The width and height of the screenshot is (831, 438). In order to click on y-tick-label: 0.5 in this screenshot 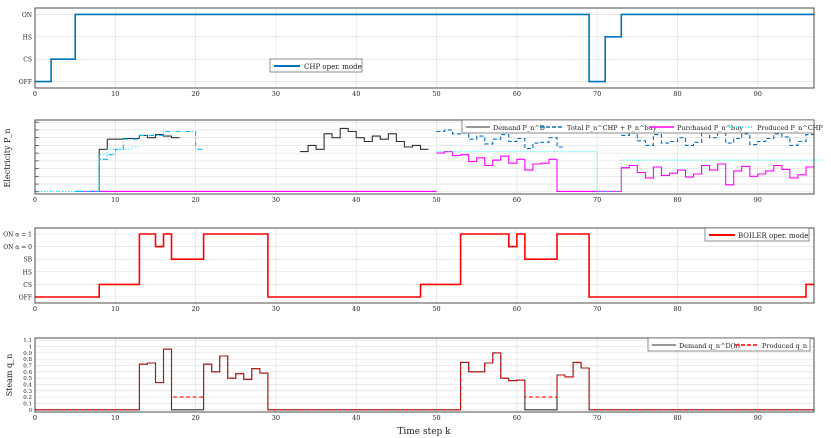, I will do `click(27, 379)`.